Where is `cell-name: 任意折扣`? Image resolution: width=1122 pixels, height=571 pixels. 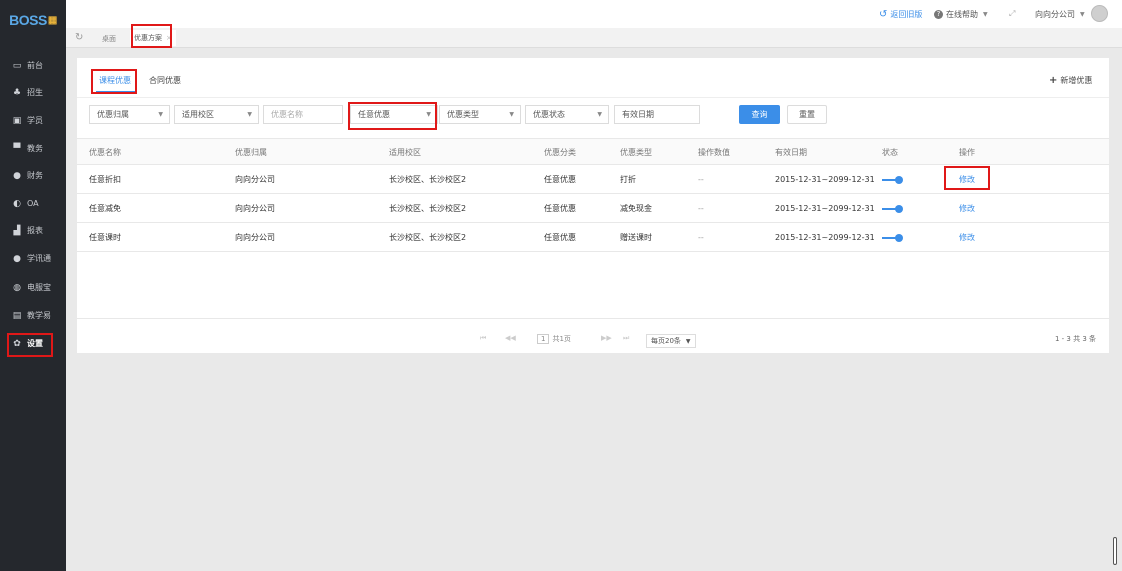 cell-name: 任意折扣 is located at coordinates (105, 179).